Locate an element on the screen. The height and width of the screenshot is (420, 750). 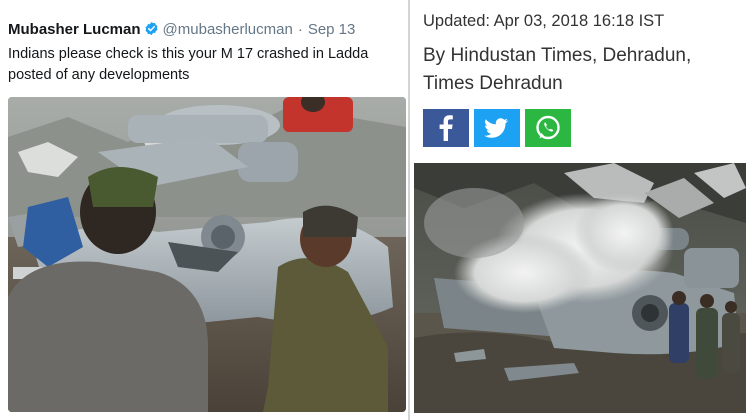
verified-badge-icon is located at coordinates (151, 28).